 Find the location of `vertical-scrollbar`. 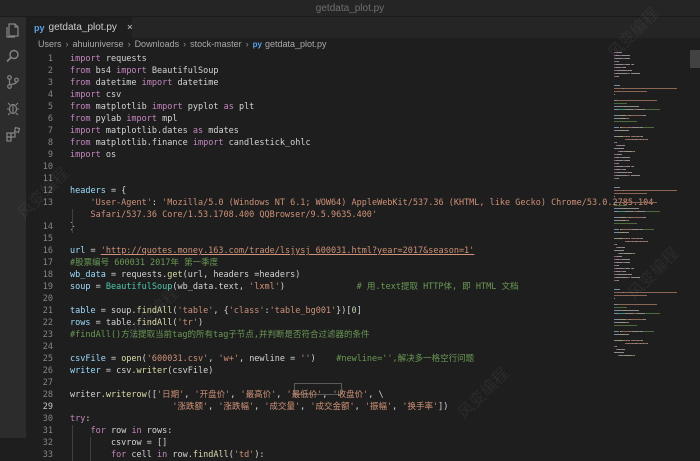

vertical-scrollbar is located at coordinates (695, 244).